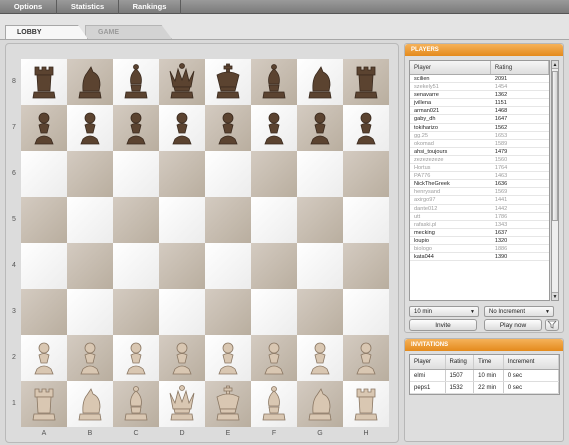 Image resolution: width=569 pixels, height=445 pixels. What do you see at coordinates (479, 144) in the screenshot?
I see `player-row: okomad 1589` at bounding box center [479, 144].